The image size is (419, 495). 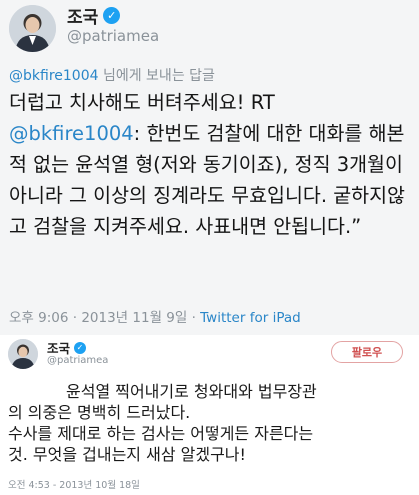 I want to click on reply-context: @bkfire1004 님에게 보내는 답글, so click(x=112, y=75).